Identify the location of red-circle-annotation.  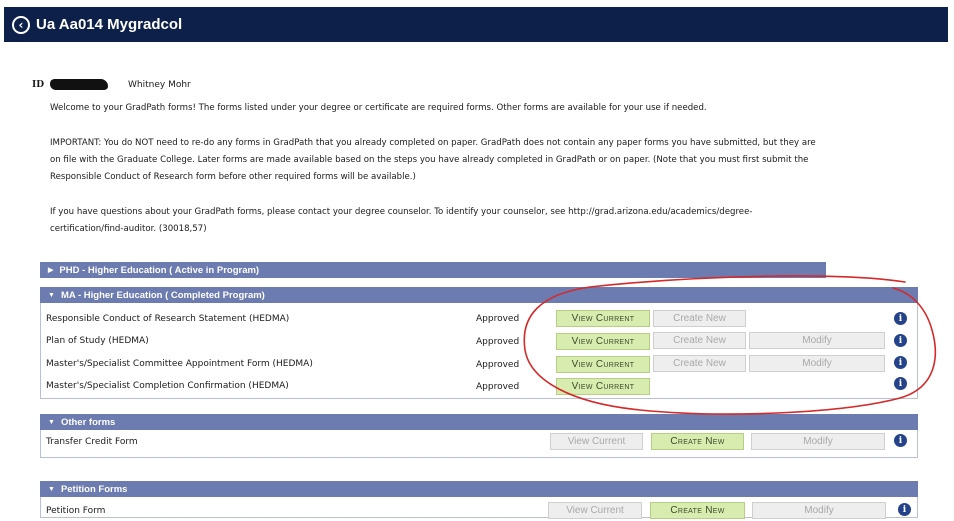
(730, 345).